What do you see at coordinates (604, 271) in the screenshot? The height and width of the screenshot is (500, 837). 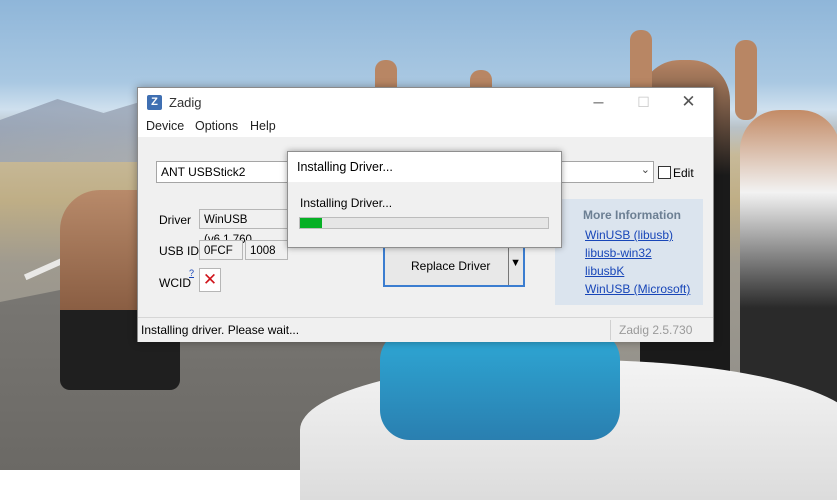 I see `link-libusbk: libusbK` at bounding box center [604, 271].